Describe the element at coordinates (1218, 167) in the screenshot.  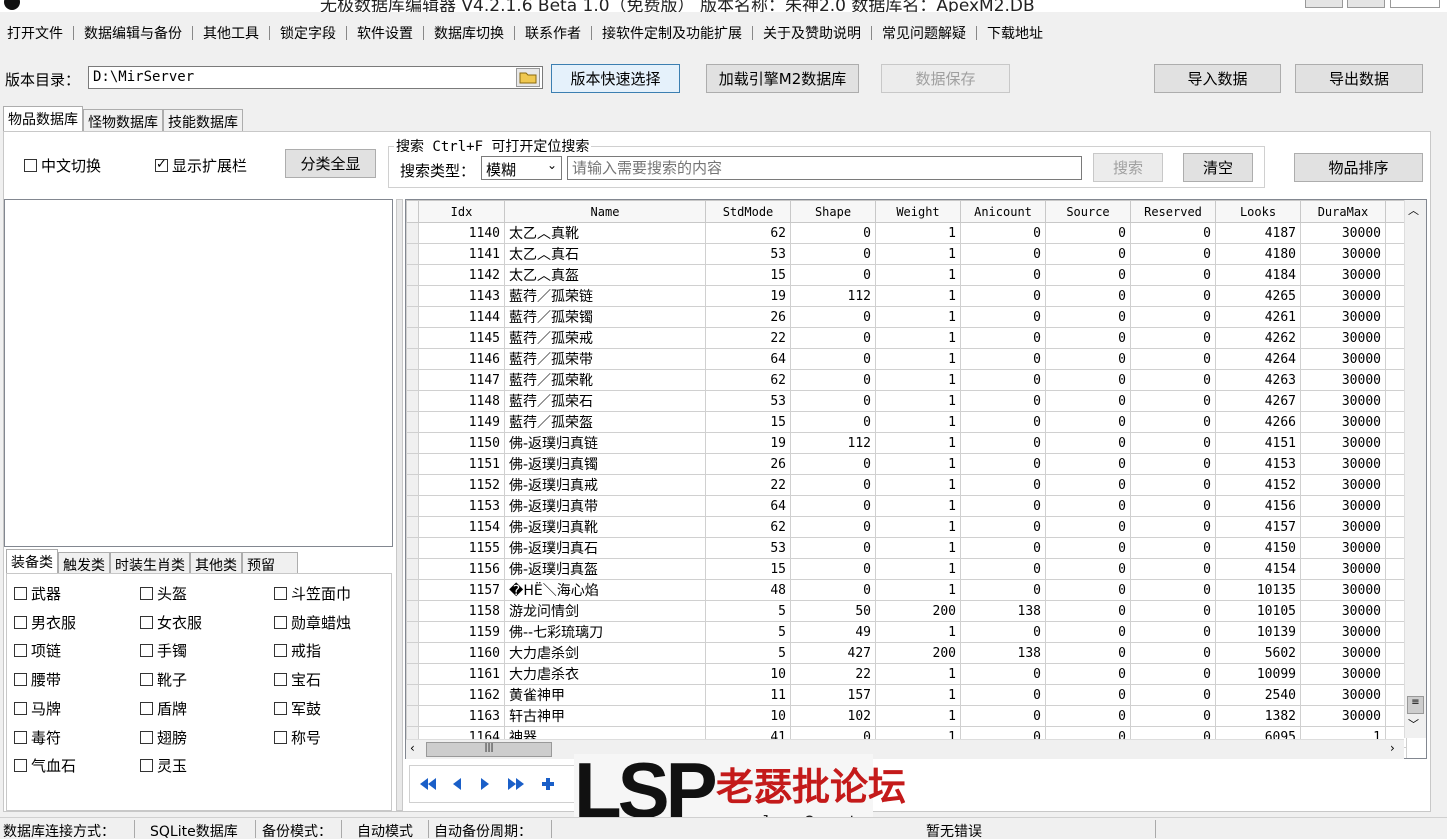
I see `clear-button: 清空` at that location.